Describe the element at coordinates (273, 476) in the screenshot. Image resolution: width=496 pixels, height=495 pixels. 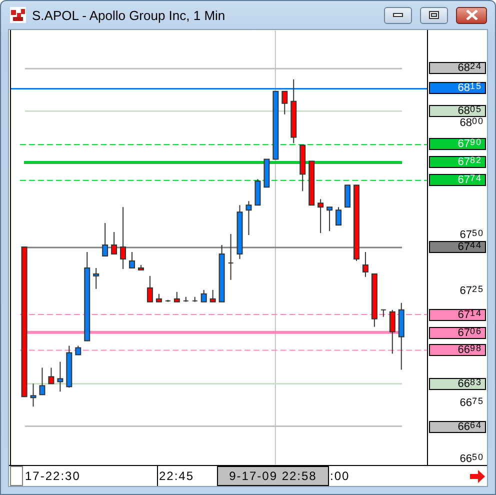
I see `cursor-time-label: 9-17-09 22:58` at that location.